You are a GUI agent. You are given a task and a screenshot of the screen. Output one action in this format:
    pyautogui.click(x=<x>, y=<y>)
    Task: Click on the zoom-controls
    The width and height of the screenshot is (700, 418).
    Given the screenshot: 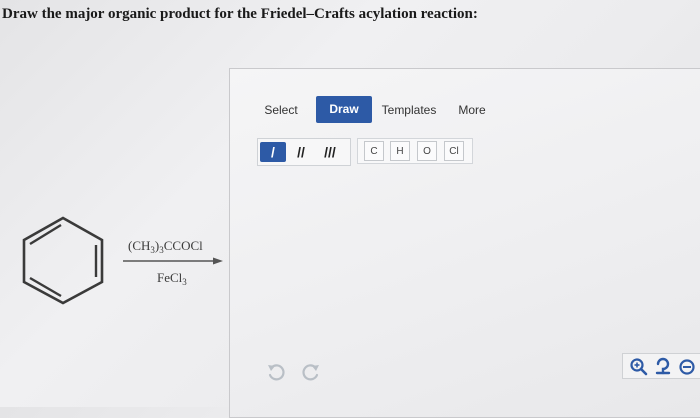 What is the action you would take?
    pyautogui.click(x=661, y=366)
    